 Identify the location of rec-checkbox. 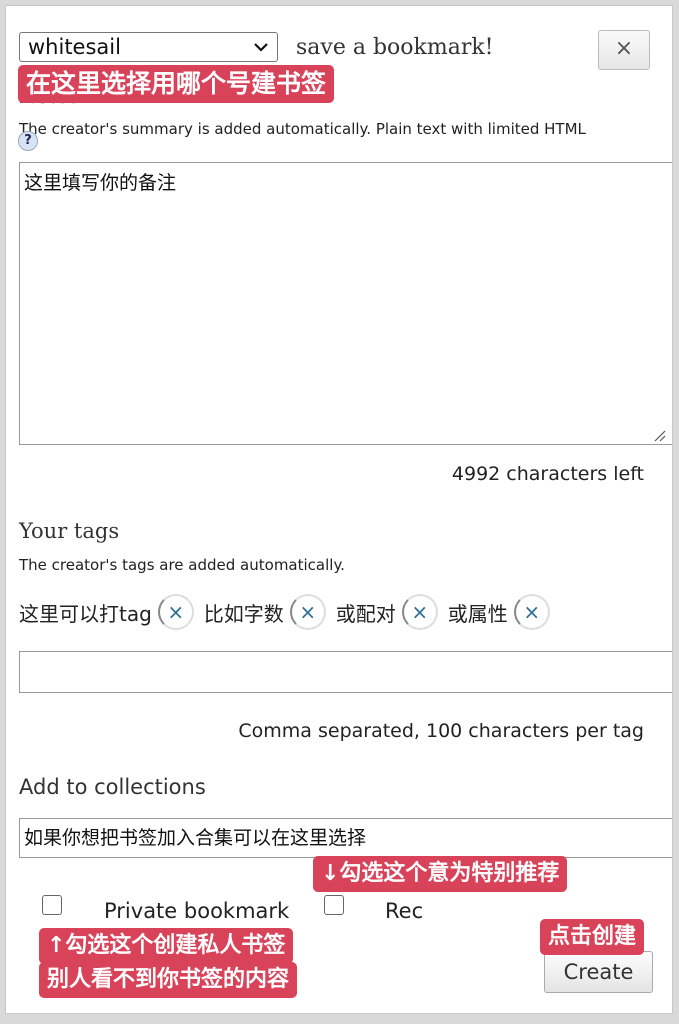
(334, 905).